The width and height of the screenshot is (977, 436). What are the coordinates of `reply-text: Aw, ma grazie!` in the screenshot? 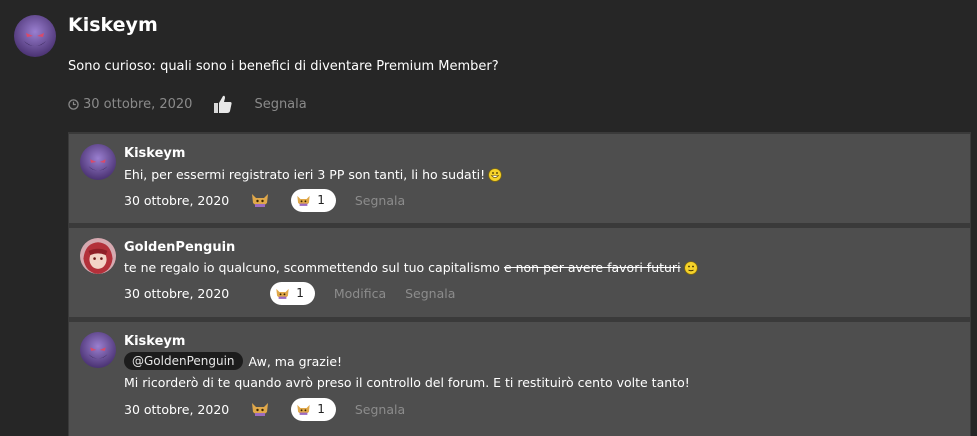 It's located at (295, 361).